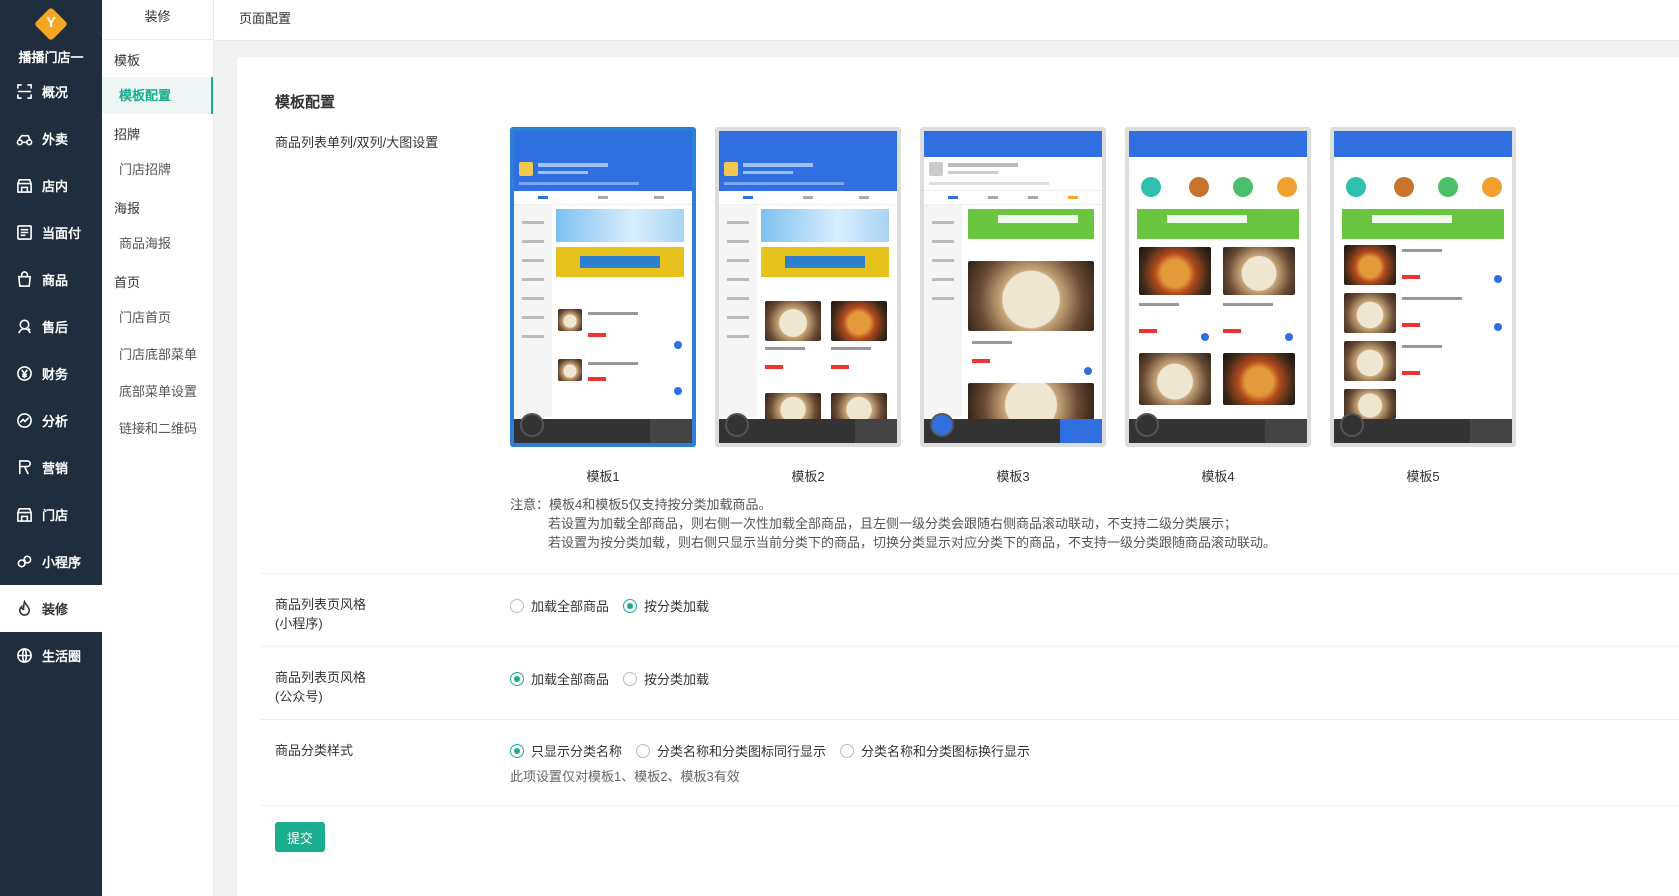 This screenshot has width=1679, height=896. What do you see at coordinates (24, 279) in the screenshot?
I see `goods-icon` at bounding box center [24, 279].